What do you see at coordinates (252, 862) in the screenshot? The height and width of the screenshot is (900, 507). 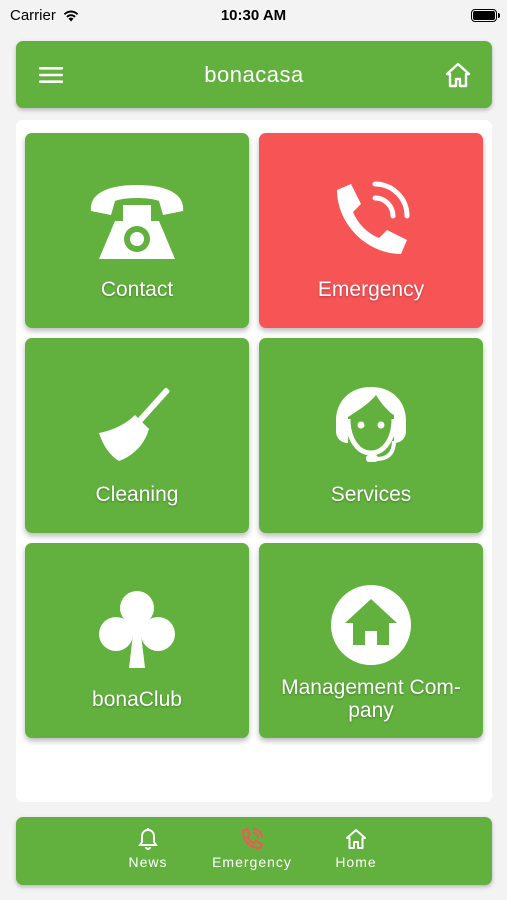 I see `nav-emergency-label: Emergency` at bounding box center [252, 862].